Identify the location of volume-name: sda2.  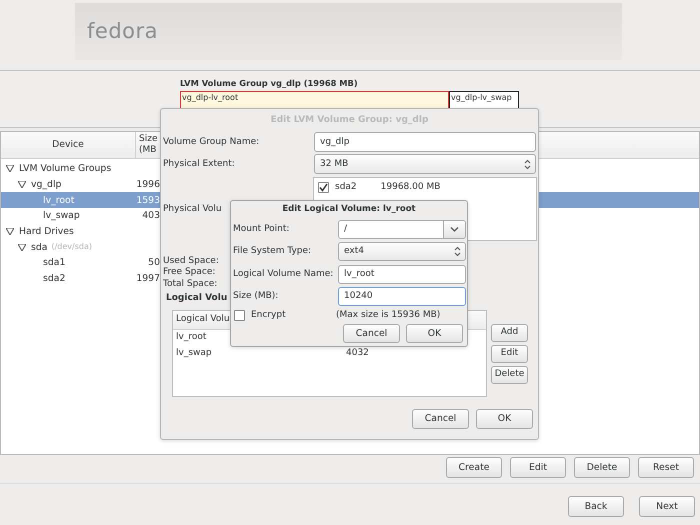
(346, 187).